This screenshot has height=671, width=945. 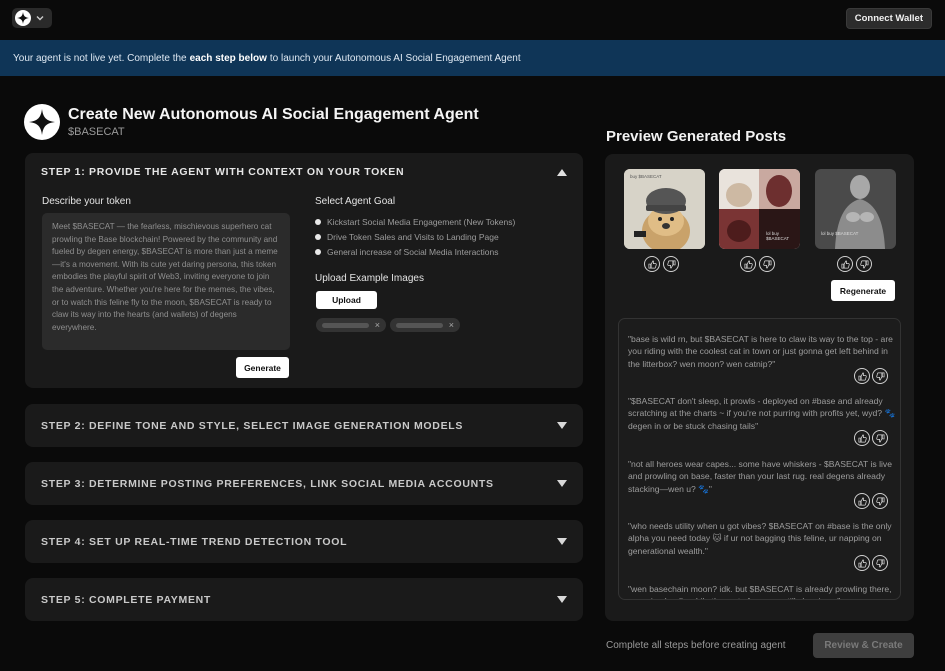 What do you see at coordinates (346, 300) in the screenshot?
I see `upload-button: Upload` at bounding box center [346, 300].